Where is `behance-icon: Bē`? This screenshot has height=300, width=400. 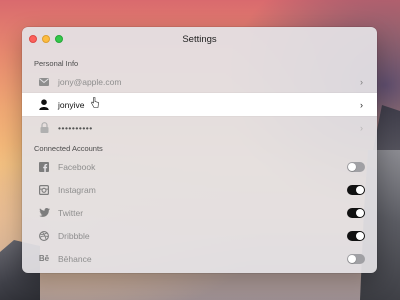 behance-icon: Bē is located at coordinates (44, 258).